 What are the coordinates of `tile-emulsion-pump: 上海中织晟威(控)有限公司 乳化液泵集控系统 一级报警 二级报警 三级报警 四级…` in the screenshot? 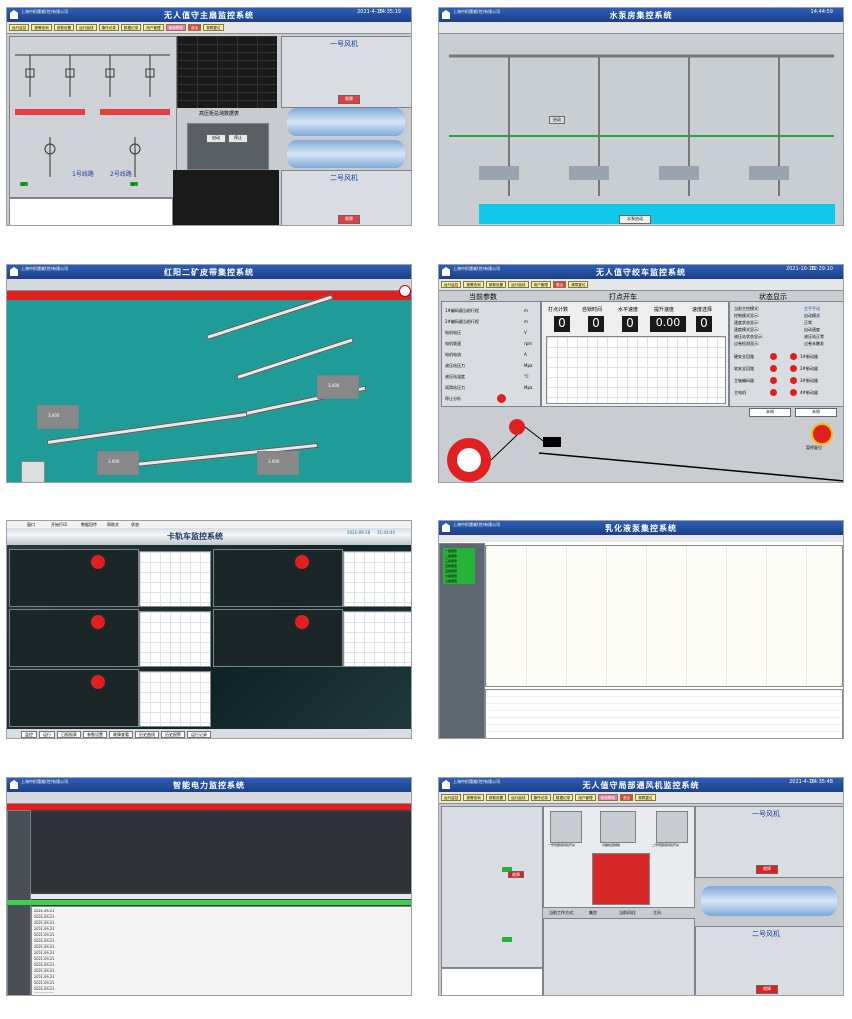 It's located at (641, 629).